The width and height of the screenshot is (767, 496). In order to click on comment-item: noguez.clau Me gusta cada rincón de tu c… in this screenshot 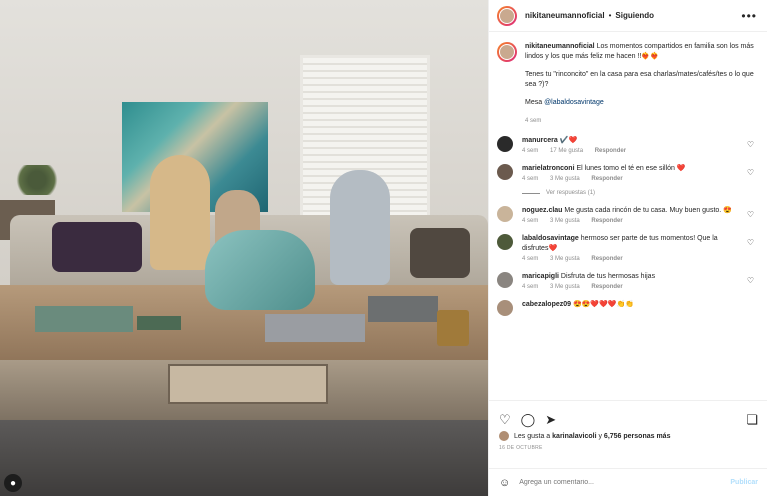, I will do `click(627, 215)`.